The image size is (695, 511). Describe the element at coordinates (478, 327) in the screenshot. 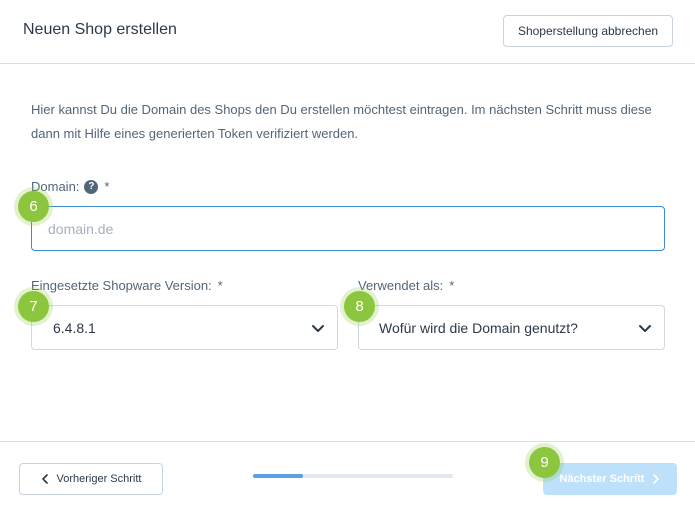

I see `usage-select-value: Wofür wird die Domain genutzt?` at that location.